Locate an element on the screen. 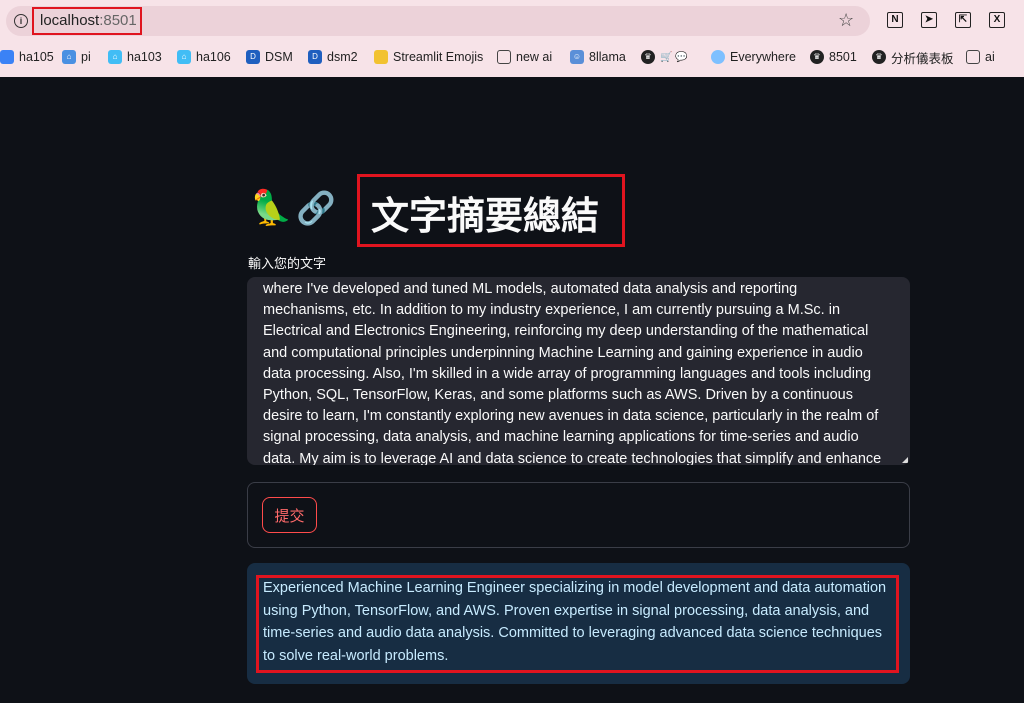 This screenshot has height=703, width=1024. resize-handle is located at coordinates (905, 460).